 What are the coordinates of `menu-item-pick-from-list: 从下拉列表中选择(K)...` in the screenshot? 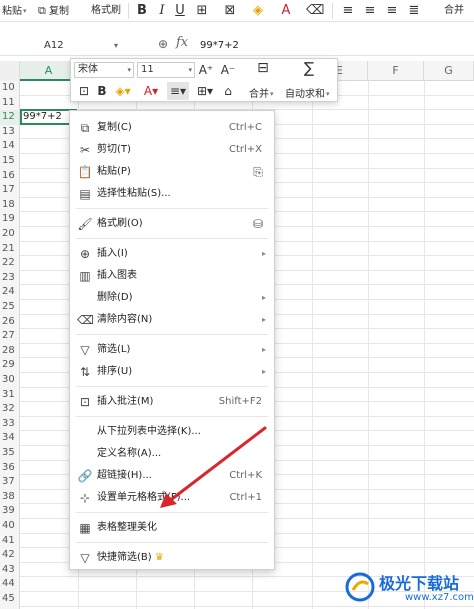 It's located at (172, 432).